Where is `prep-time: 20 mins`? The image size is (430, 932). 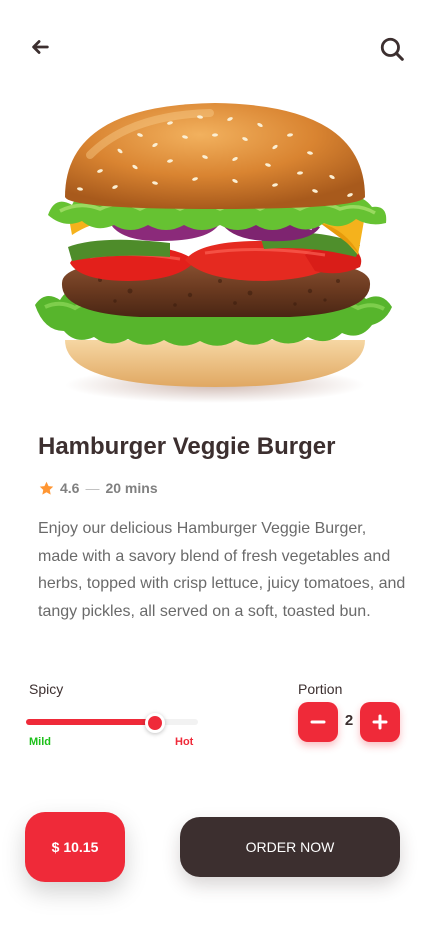
prep-time: 20 mins is located at coordinates (131, 488).